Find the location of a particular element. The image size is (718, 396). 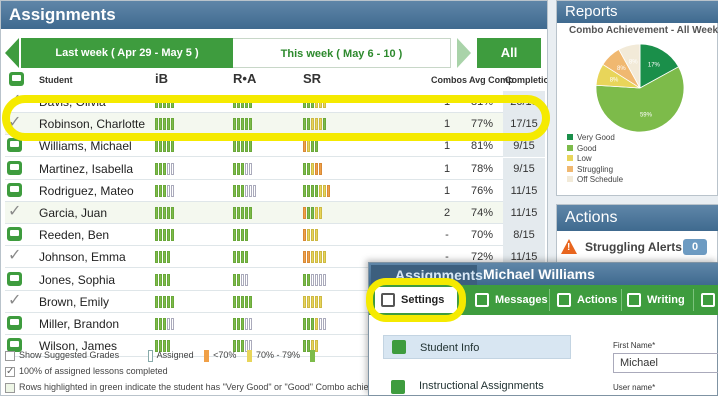

pie-slice-label: 59% is located at coordinates (646, 116).